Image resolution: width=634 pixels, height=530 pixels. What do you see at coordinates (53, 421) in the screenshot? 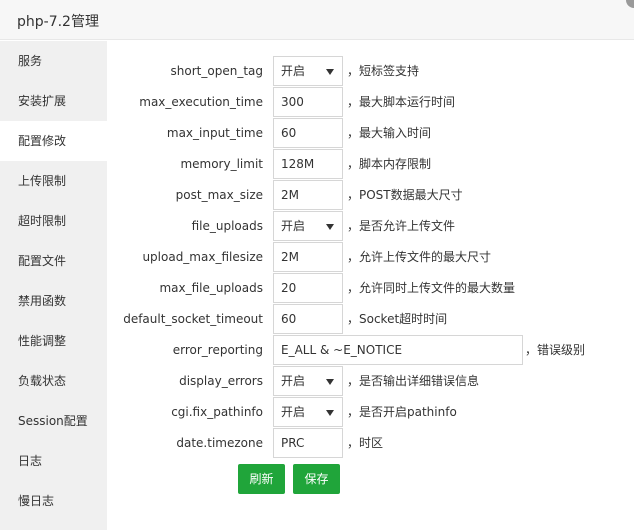
I see `sidebar-item-session-config: Session配置` at bounding box center [53, 421].